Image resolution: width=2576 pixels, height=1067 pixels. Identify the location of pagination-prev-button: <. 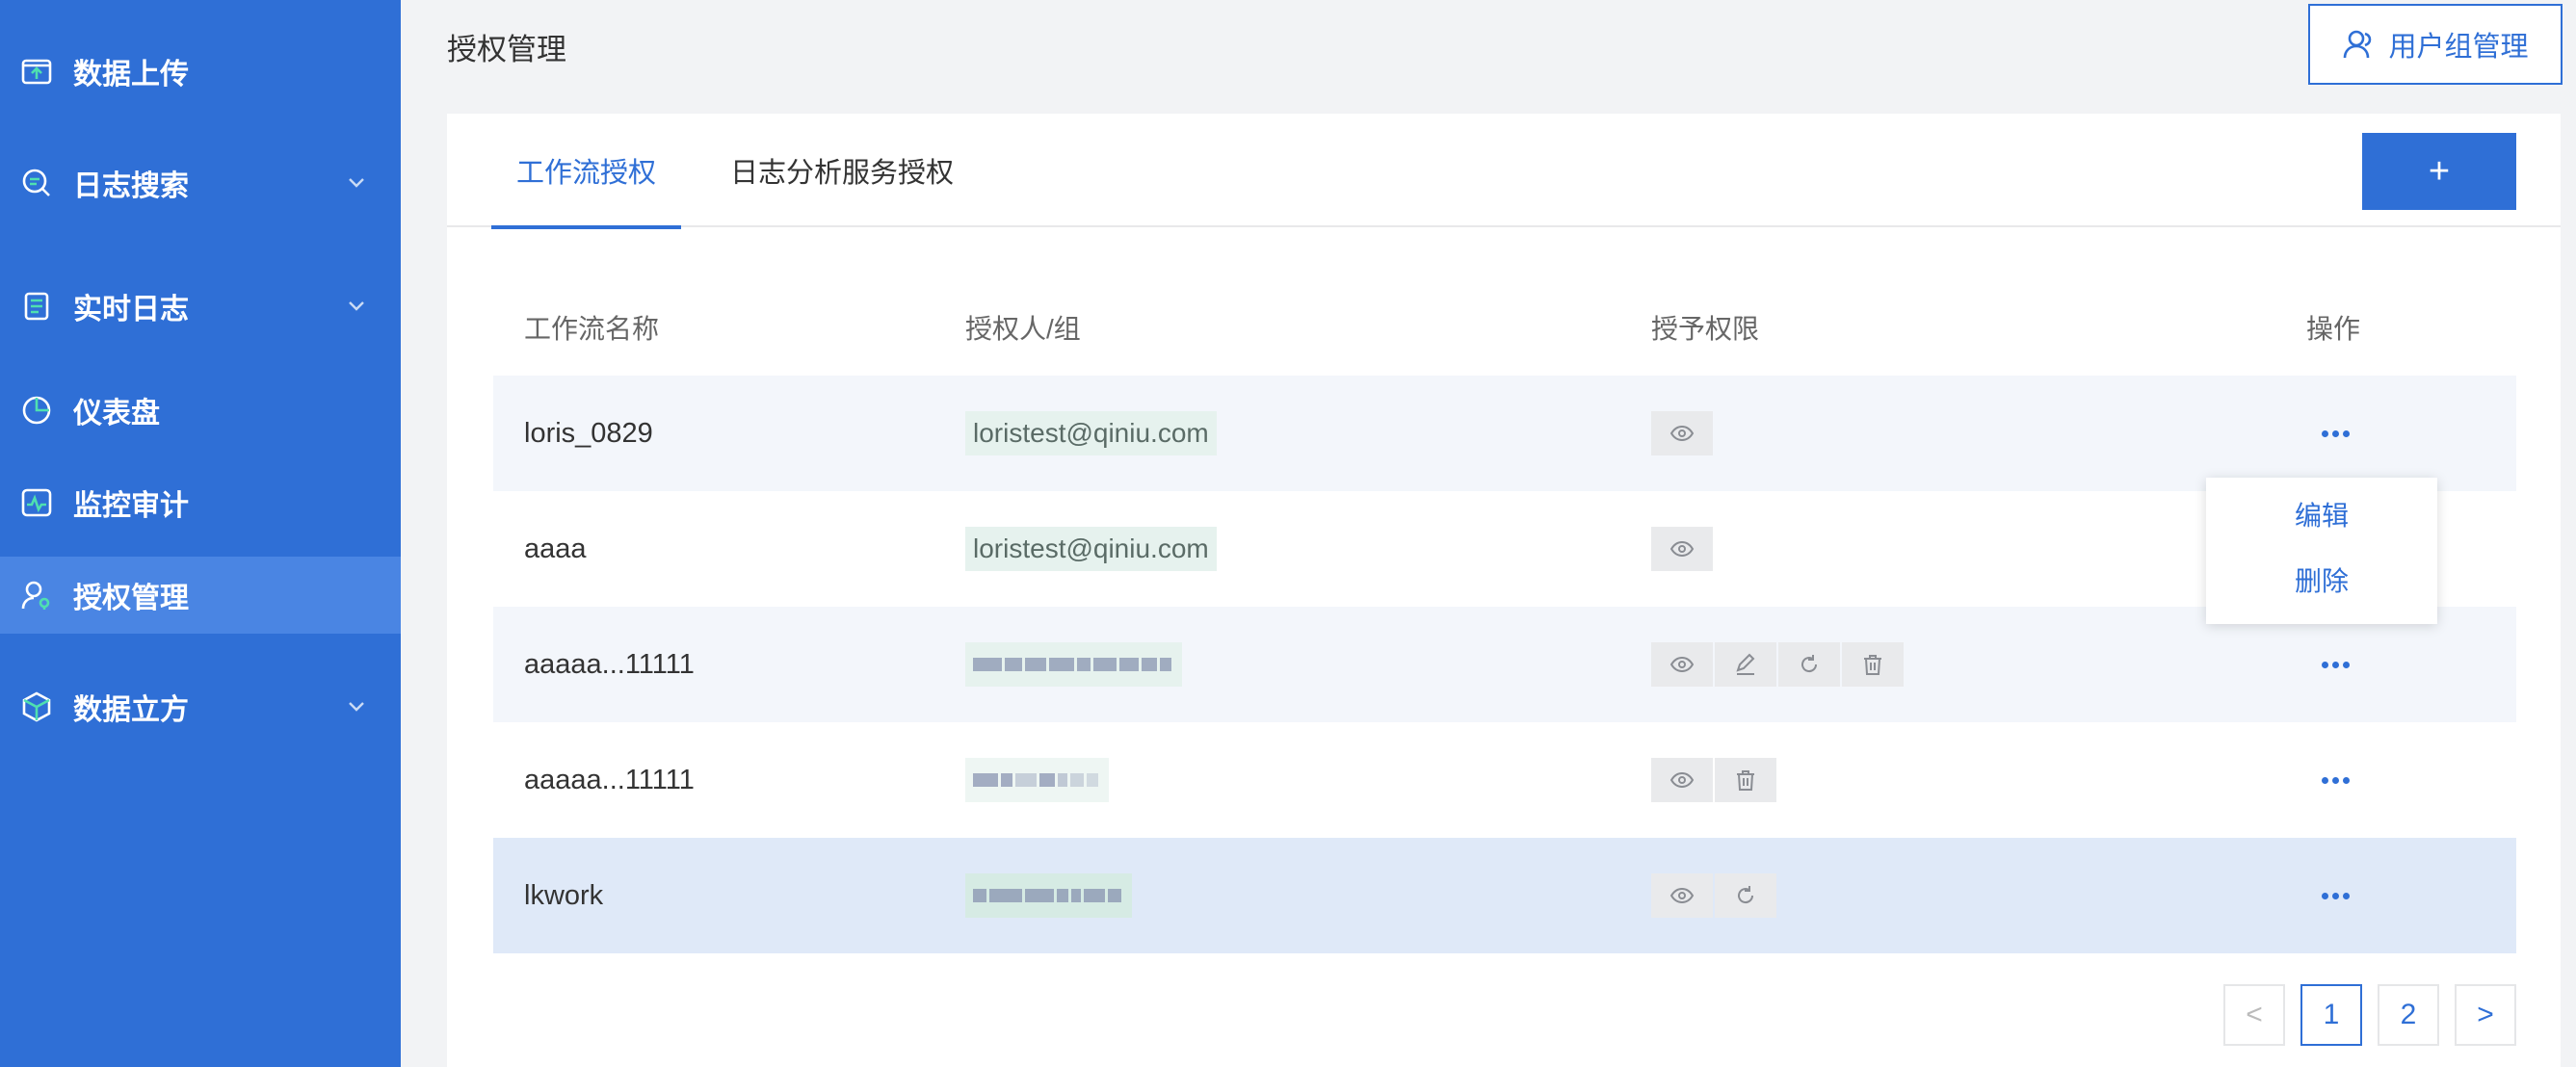
(2254, 1015).